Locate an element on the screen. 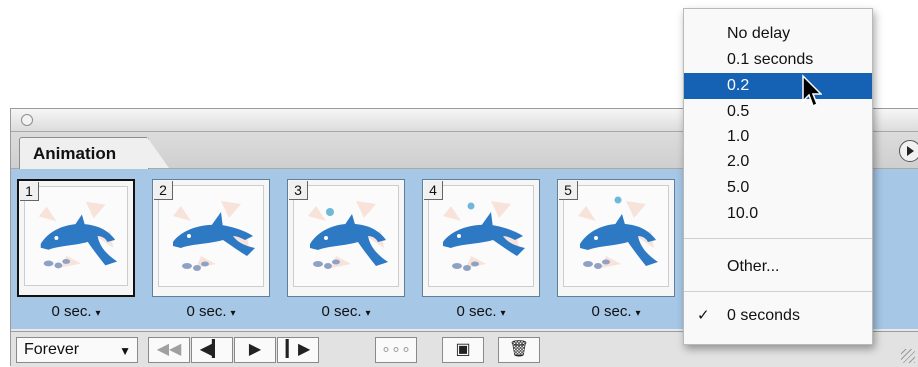 This screenshot has width=918, height=367. new-frame-button: ▣ is located at coordinates (463, 350).